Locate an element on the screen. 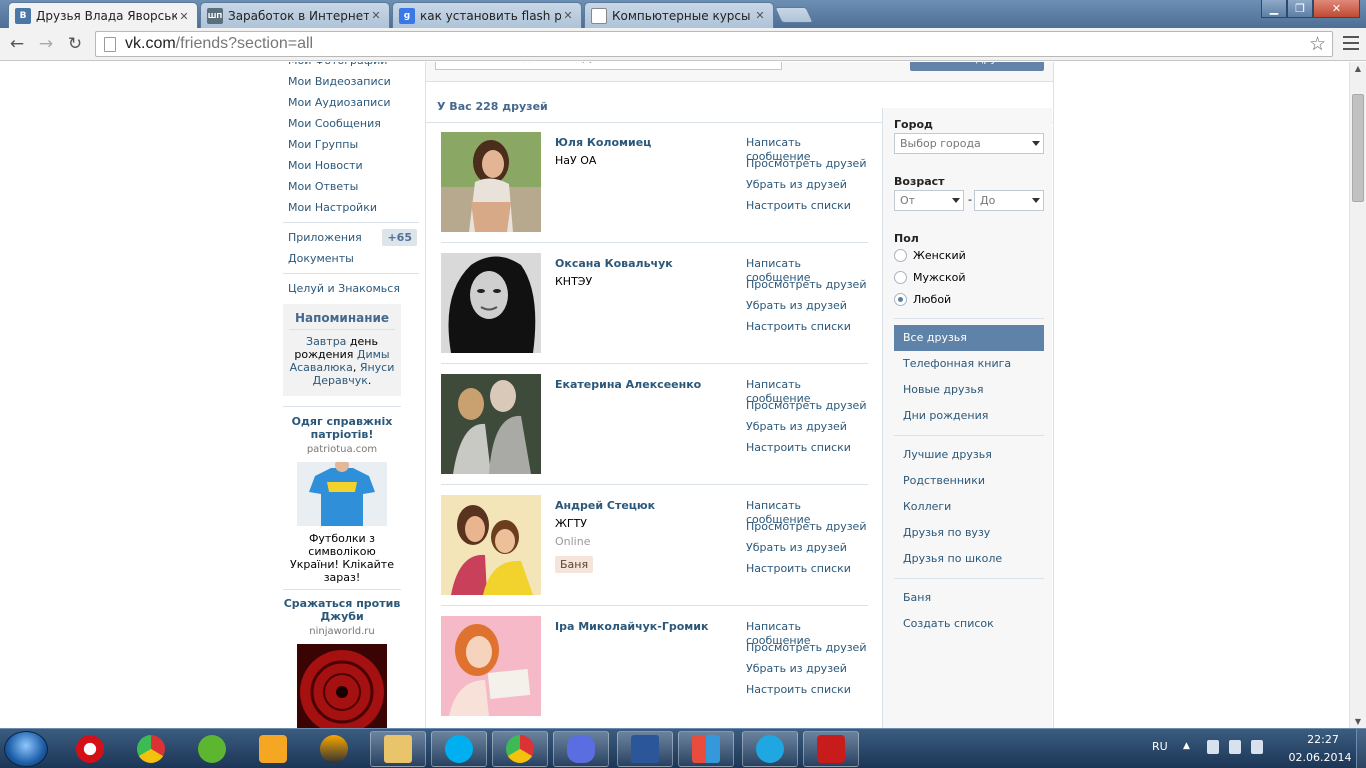  flash-icon is located at coordinates (831, 749).